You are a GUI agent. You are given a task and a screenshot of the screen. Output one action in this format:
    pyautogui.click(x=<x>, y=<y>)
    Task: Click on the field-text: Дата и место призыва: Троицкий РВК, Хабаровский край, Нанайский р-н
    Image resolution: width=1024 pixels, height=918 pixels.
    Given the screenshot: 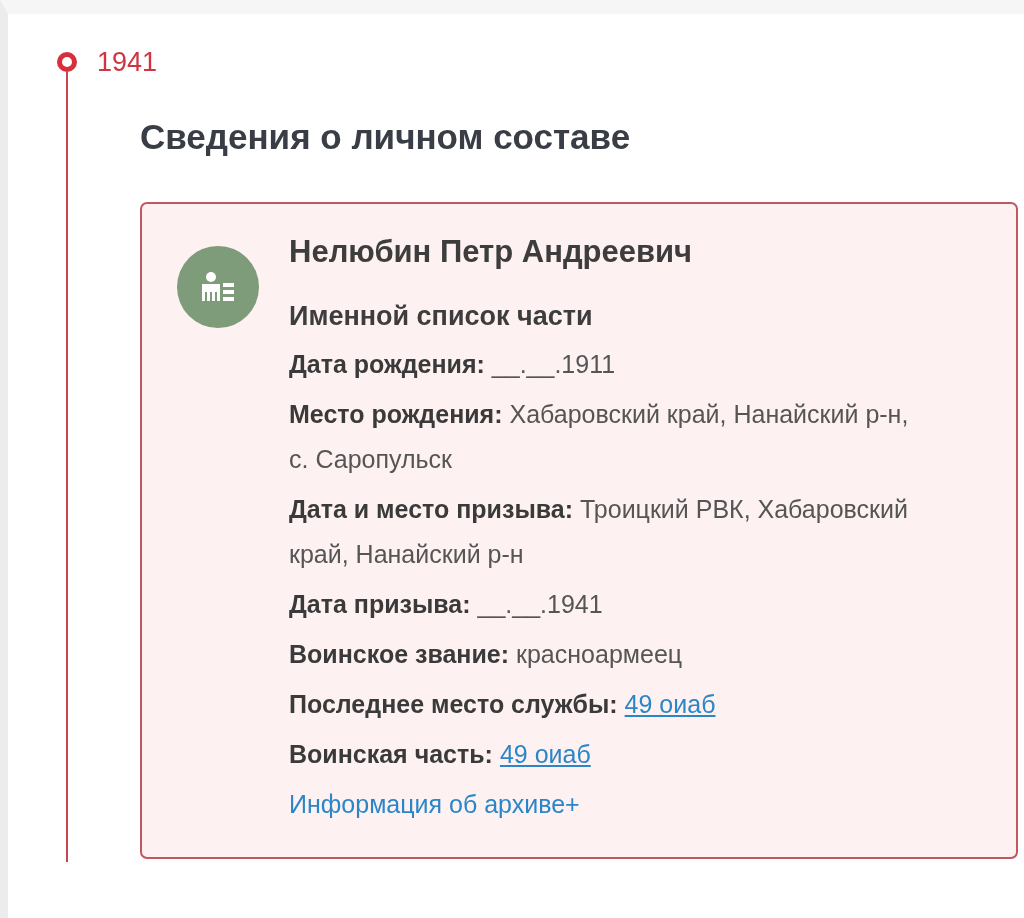 What is the action you would take?
    pyautogui.click(x=599, y=532)
    